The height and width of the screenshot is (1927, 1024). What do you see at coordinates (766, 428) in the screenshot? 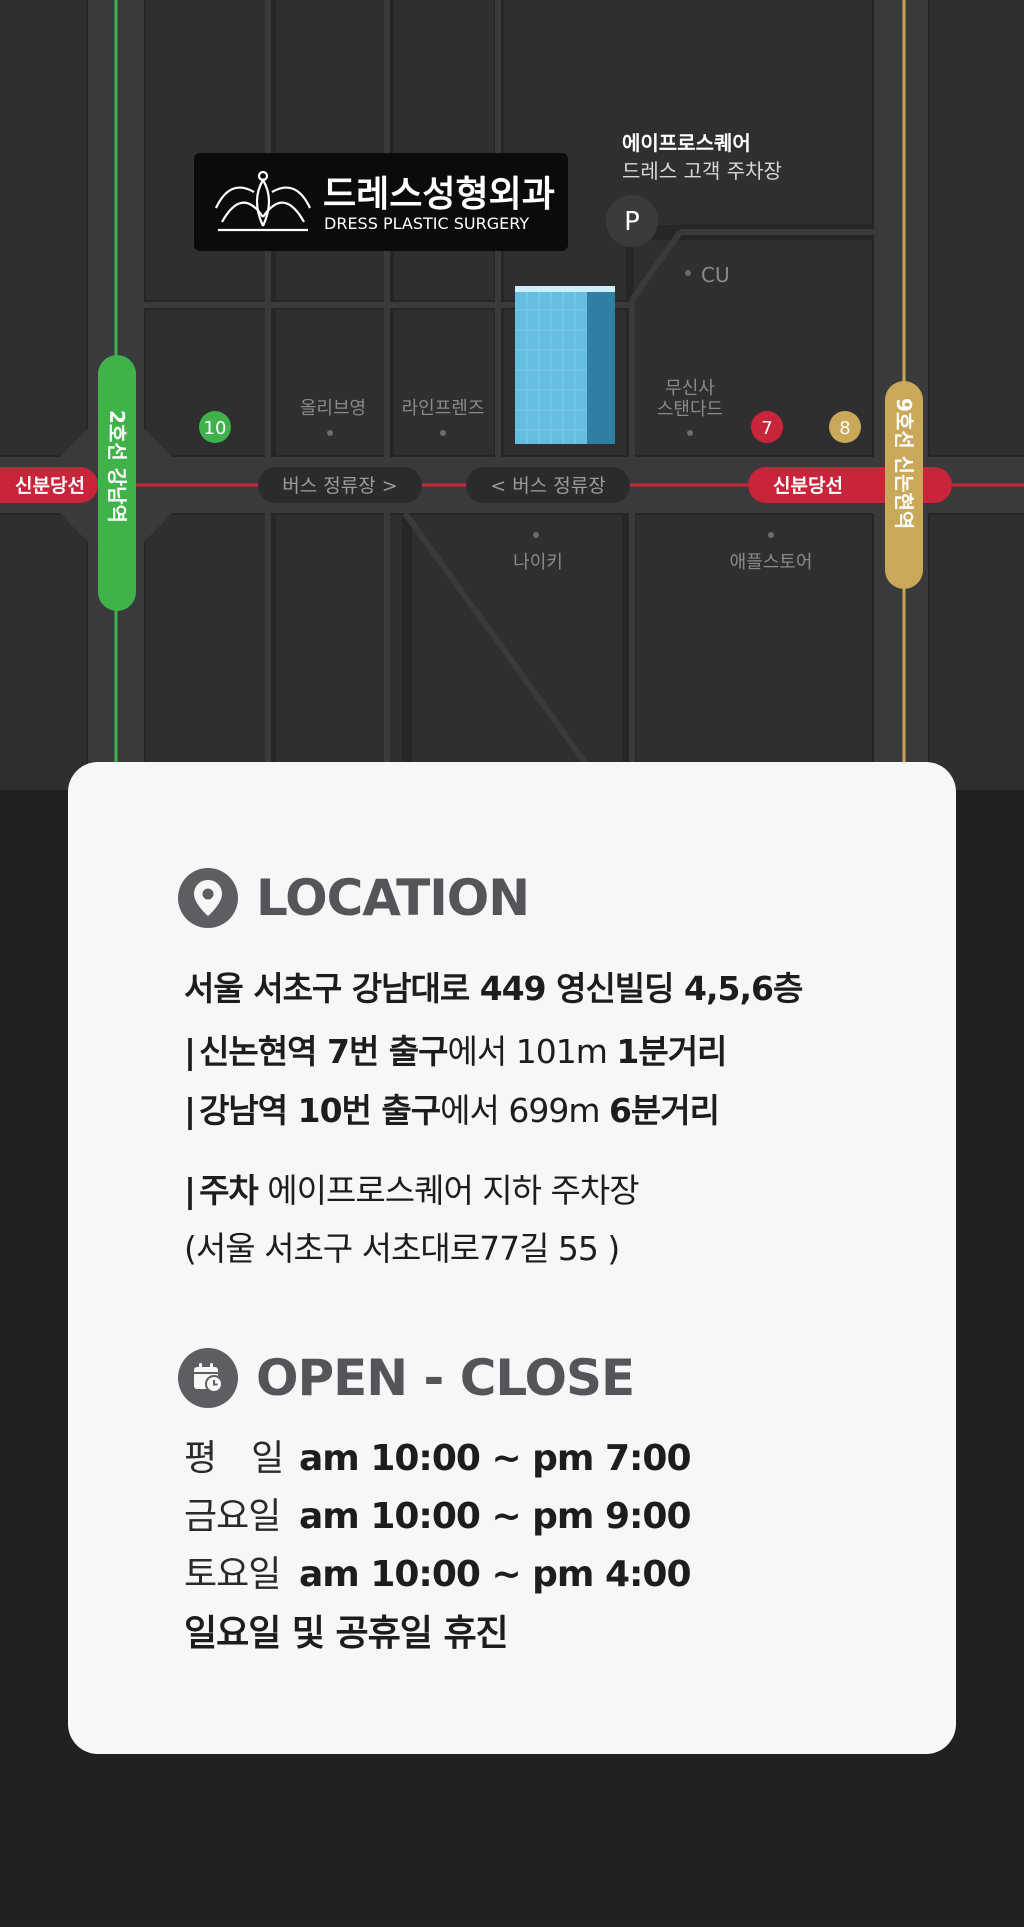
I see `exit-7-label: 7` at bounding box center [766, 428].